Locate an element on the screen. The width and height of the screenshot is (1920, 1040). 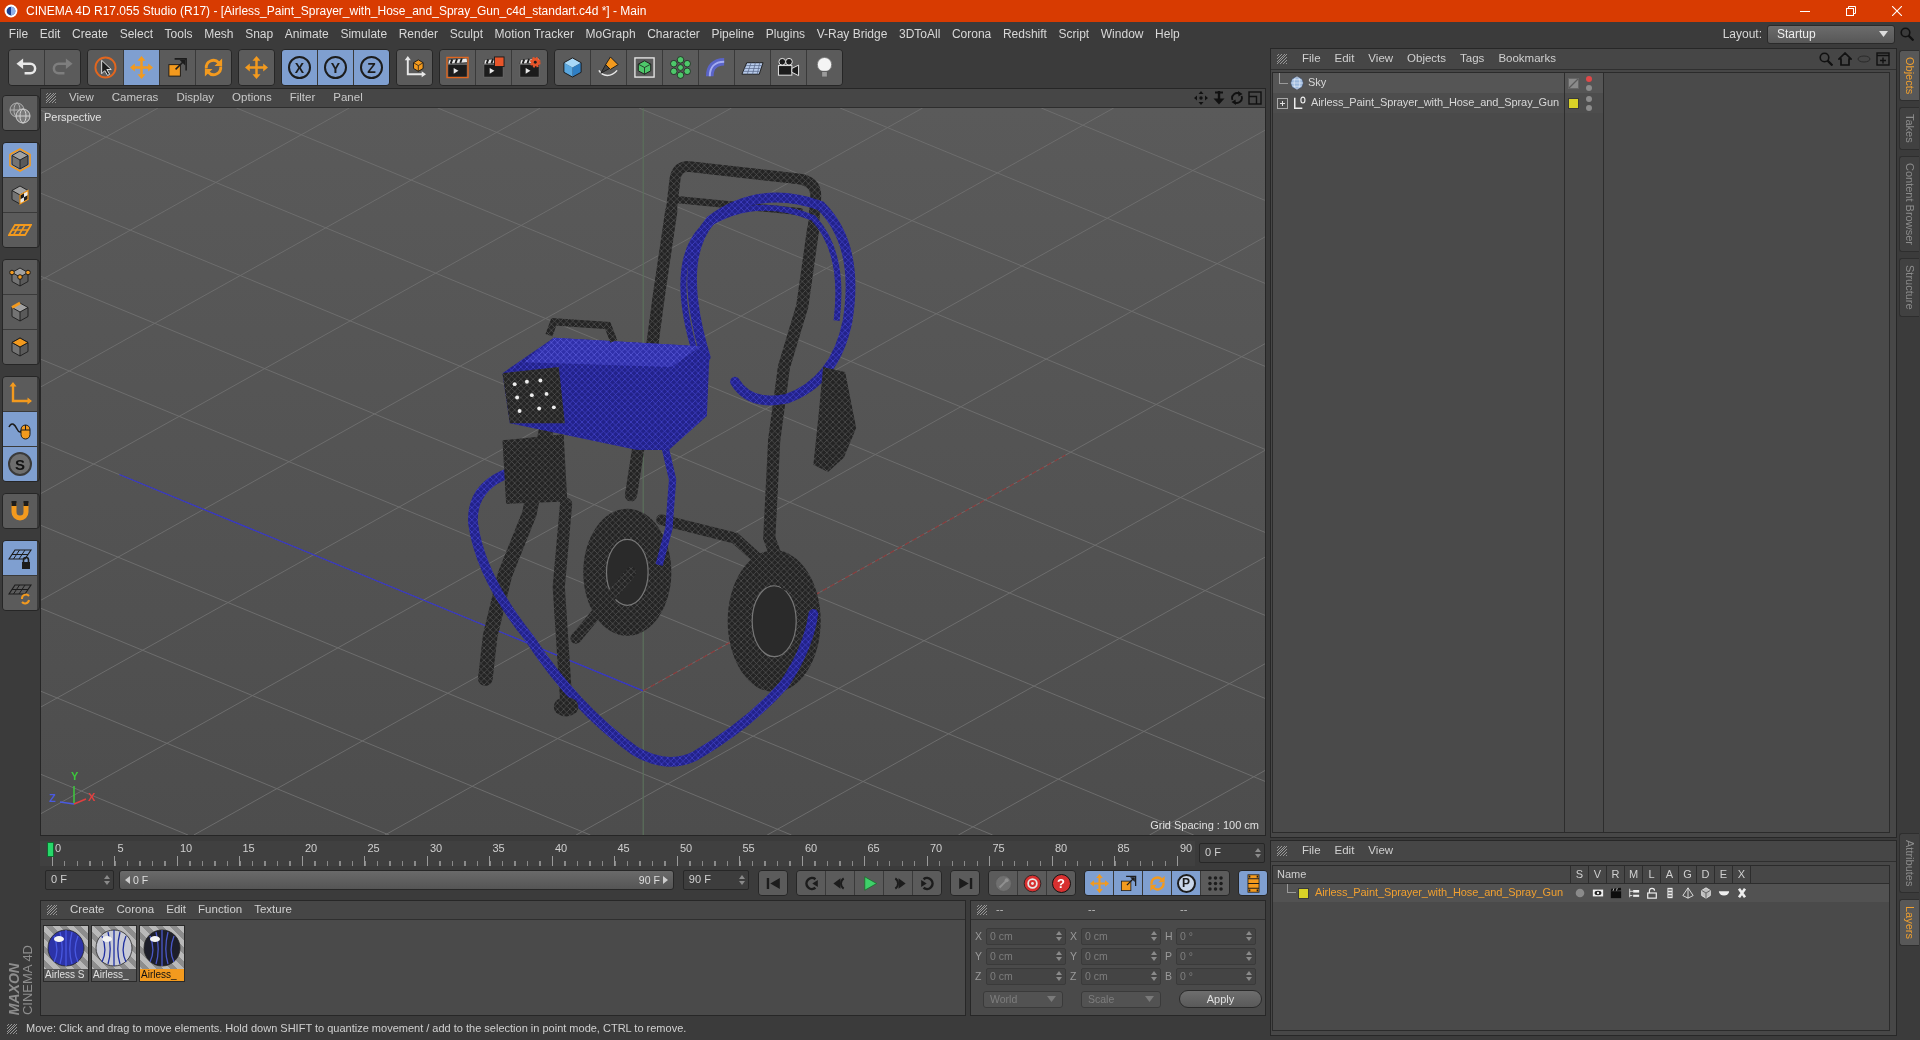
undo-button is located at coordinates (26, 67).